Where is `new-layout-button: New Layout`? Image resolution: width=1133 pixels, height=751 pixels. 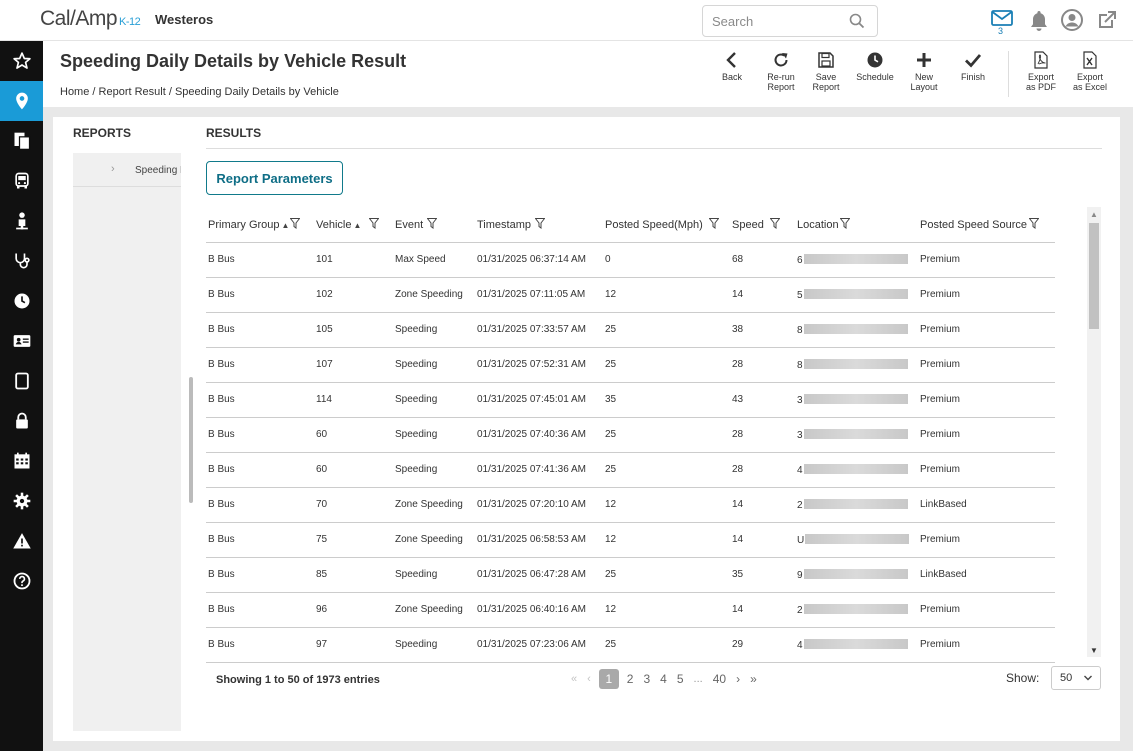 new-layout-button: New Layout is located at coordinates (924, 71).